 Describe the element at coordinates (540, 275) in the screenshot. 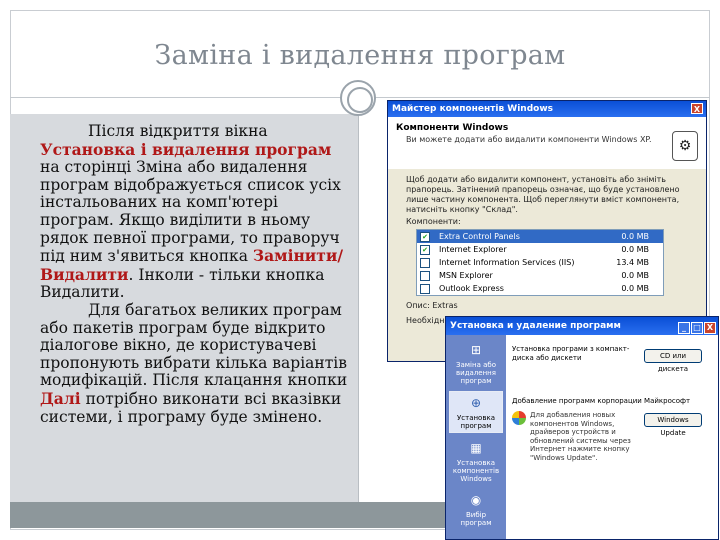

I see `component-row: MSN Explorer 0.0 MB` at that location.